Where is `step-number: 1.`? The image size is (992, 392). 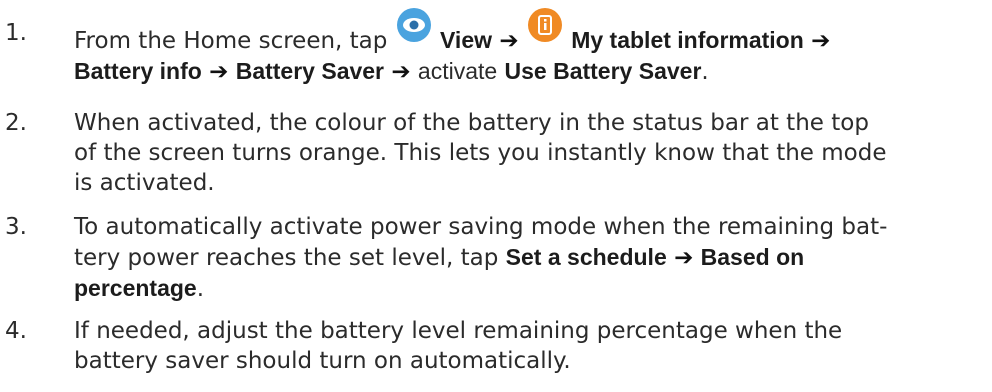
step-number: 1. is located at coordinates (16, 33).